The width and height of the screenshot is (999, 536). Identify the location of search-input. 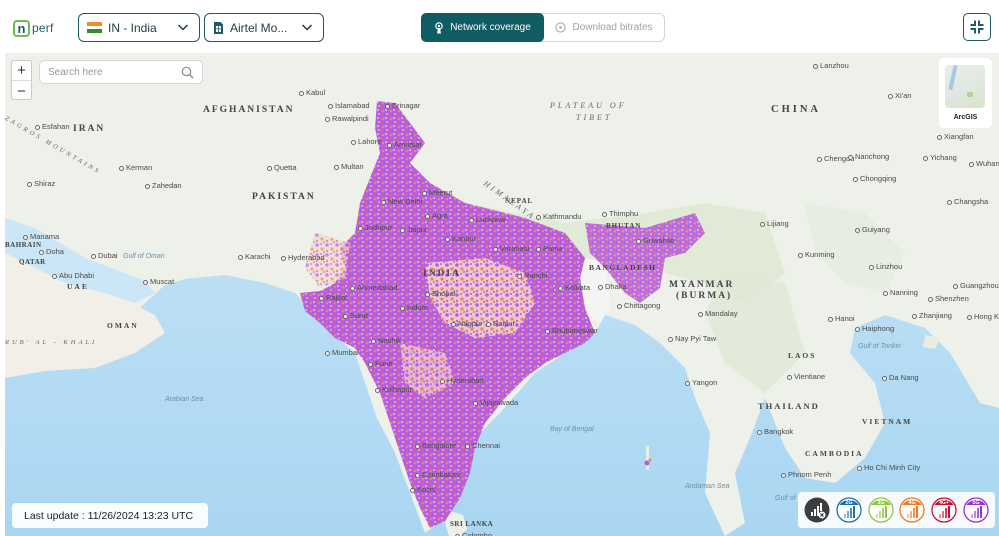
(113, 72).